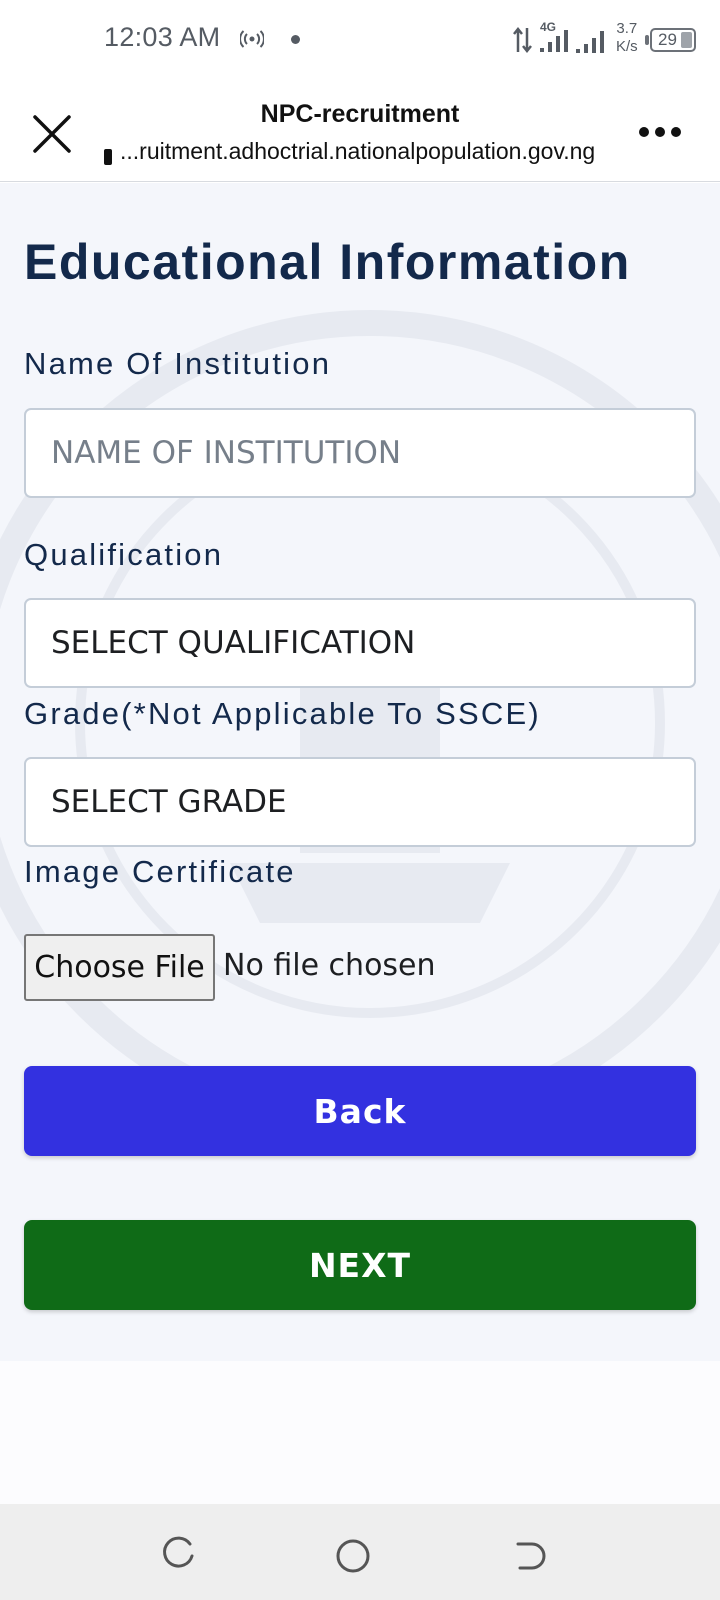 Image resolution: width=720 pixels, height=1600 pixels. I want to click on more-options-button, so click(660, 132).